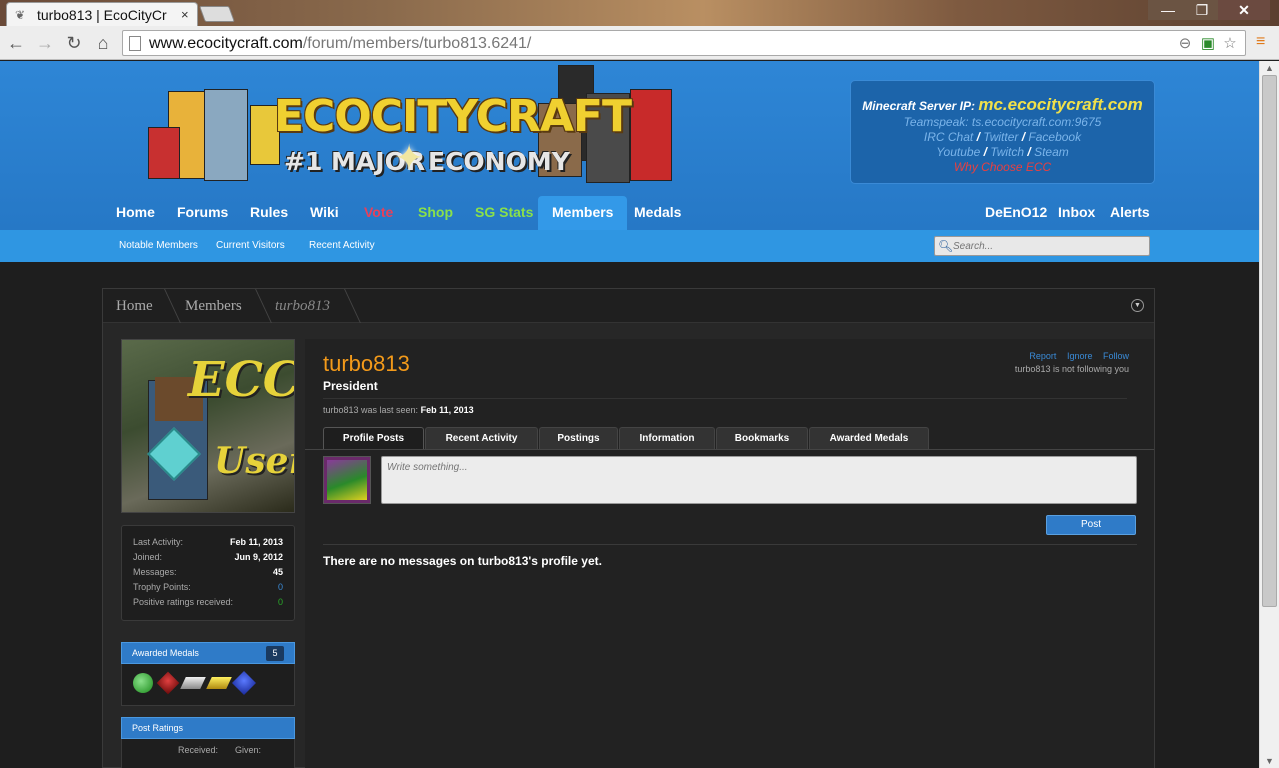  Describe the element at coordinates (1051, 152) in the screenshot. I see `steam-link: Steam` at that location.